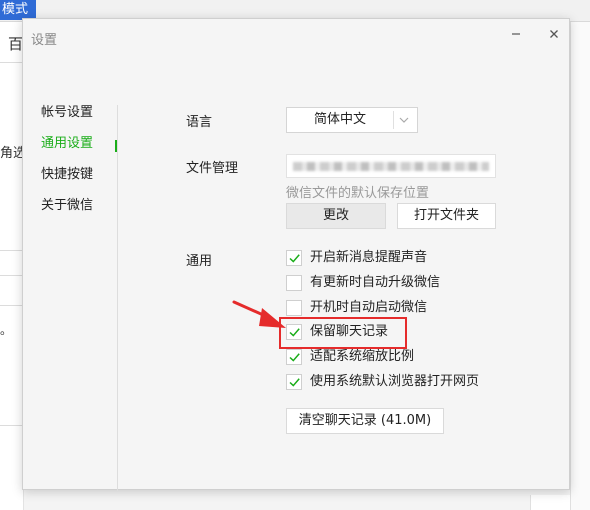 Image resolution: width=590 pixels, height=510 pixels. I want to click on open-folder-button: 打开文件夹, so click(446, 216).